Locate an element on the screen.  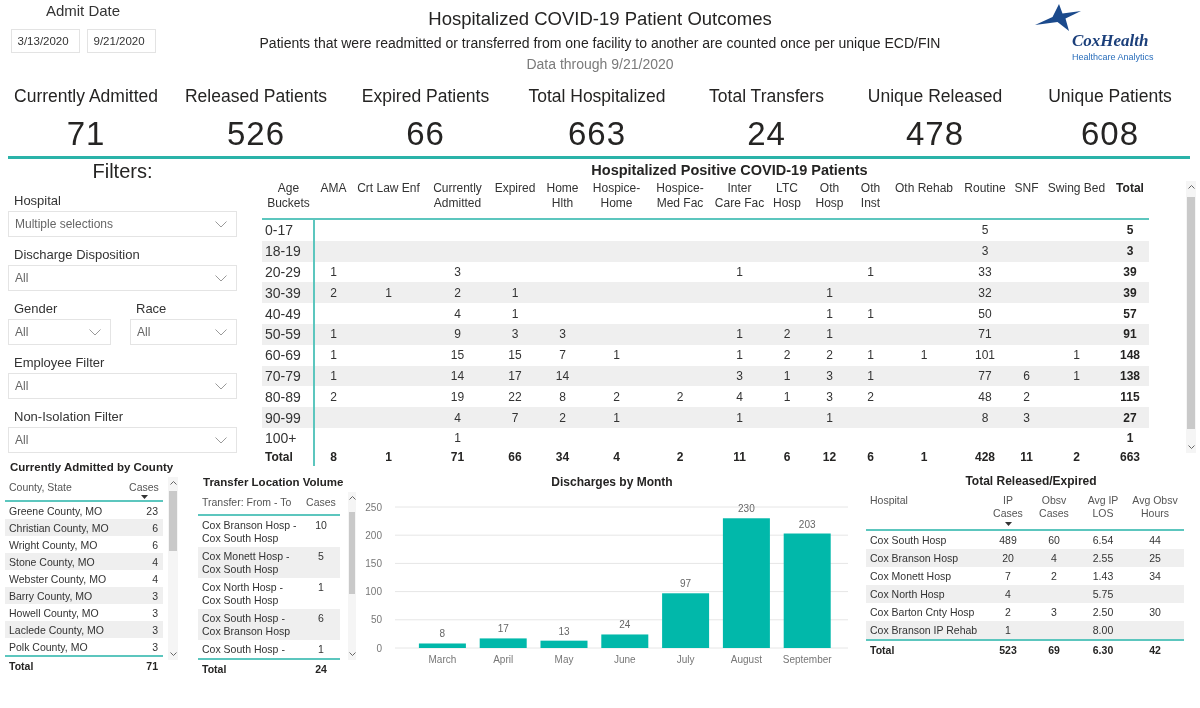
table-cell-text: 57 is located at coordinates (1130, 314).